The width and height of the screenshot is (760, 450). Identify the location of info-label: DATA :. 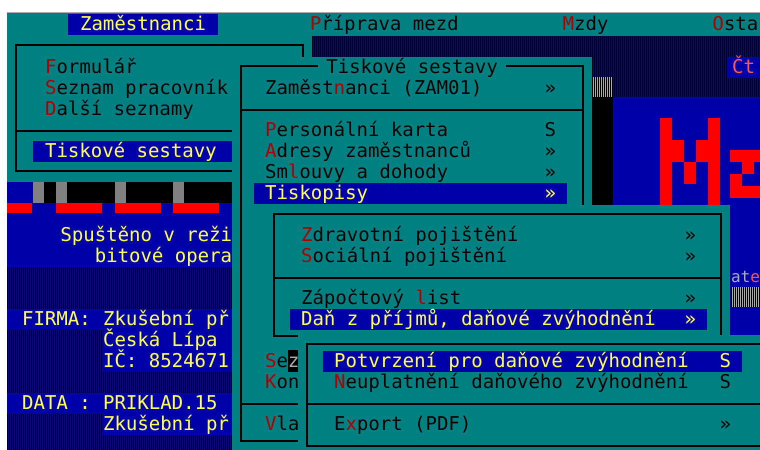
(55, 403).